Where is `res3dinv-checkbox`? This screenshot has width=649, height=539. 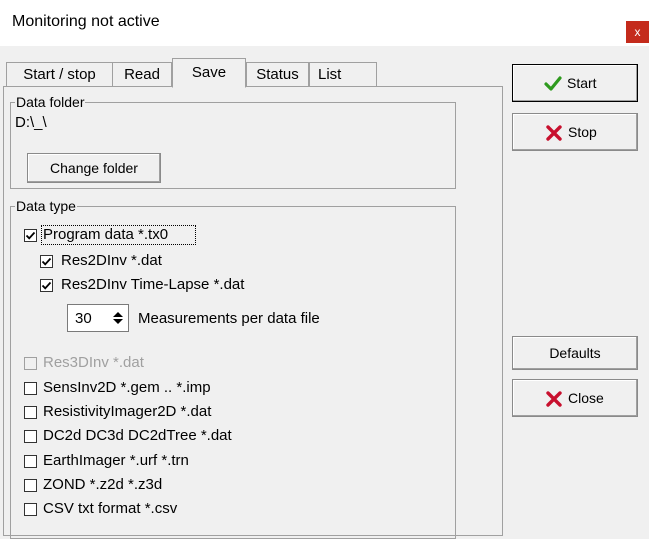
res3dinv-checkbox is located at coordinates (30, 363).